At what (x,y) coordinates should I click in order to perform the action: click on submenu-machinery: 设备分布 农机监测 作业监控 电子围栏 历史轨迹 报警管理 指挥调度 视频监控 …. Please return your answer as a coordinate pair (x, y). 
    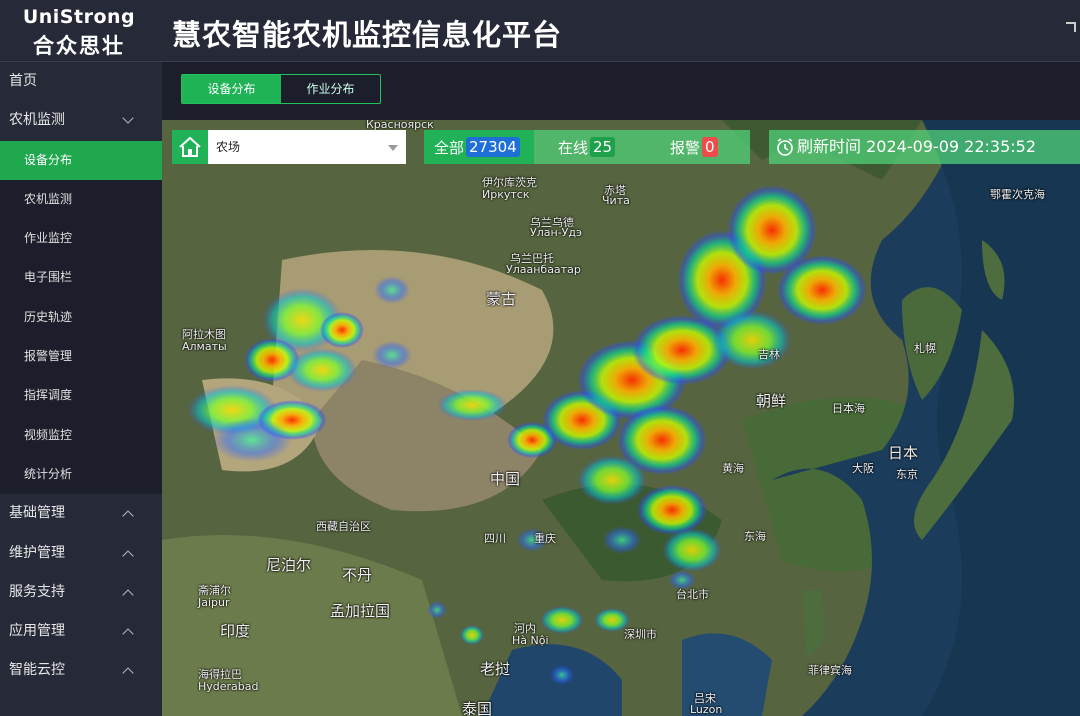
    Looking at the image, I should click on (81, 317).